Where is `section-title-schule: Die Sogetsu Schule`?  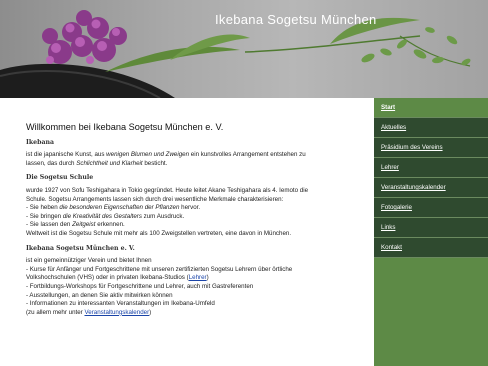 section-title-schule: Die Sogetsu Schule is located at coordinates (60, 178).